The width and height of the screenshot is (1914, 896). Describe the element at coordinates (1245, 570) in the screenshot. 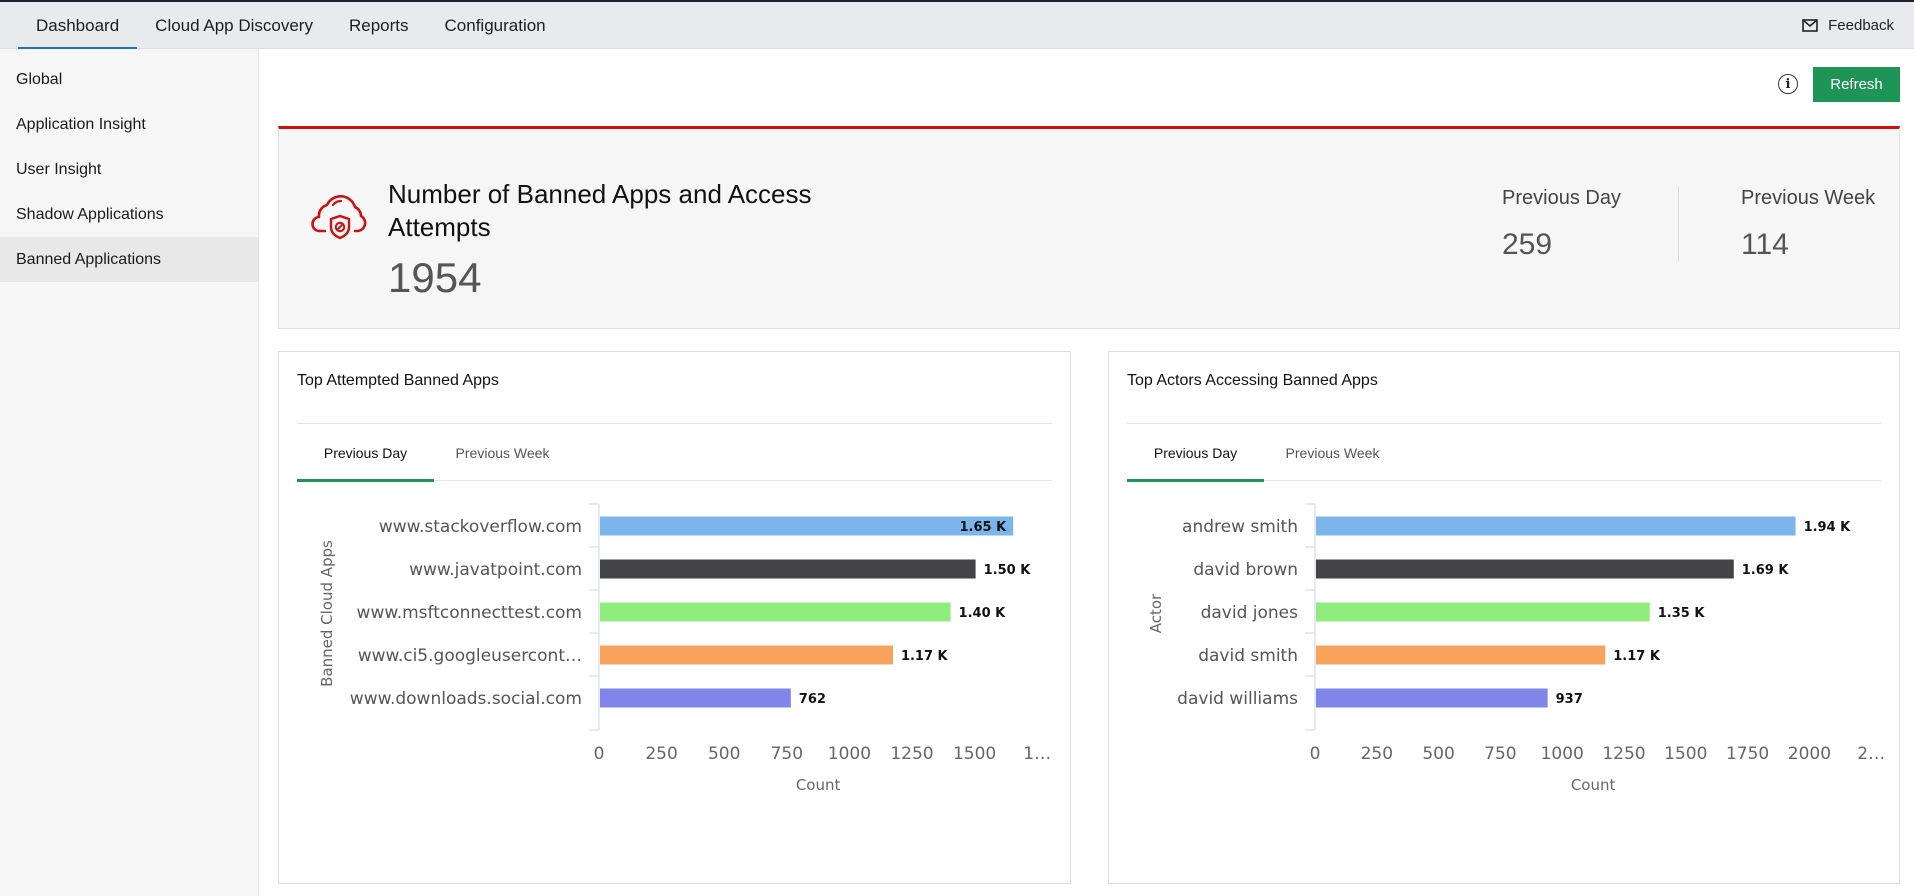

I see `category-label: david brown` at that location.